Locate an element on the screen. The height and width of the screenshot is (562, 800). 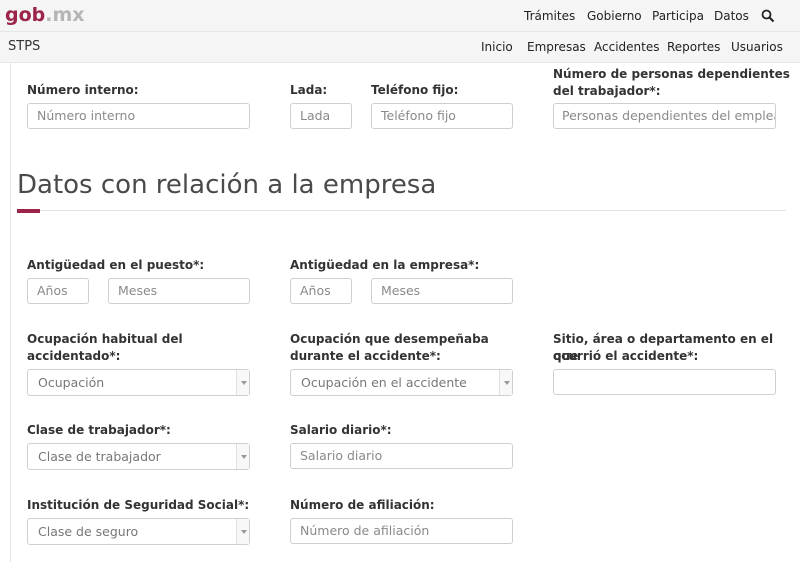
salario-diario-label: Salario diario*: is located at coordinates (341, 430).